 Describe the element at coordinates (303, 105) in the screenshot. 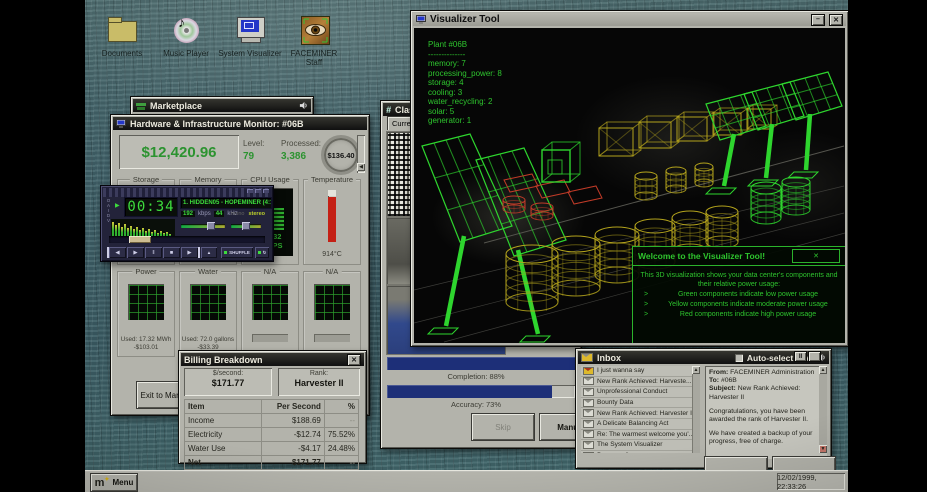

I see `speaker-icon` at that location.